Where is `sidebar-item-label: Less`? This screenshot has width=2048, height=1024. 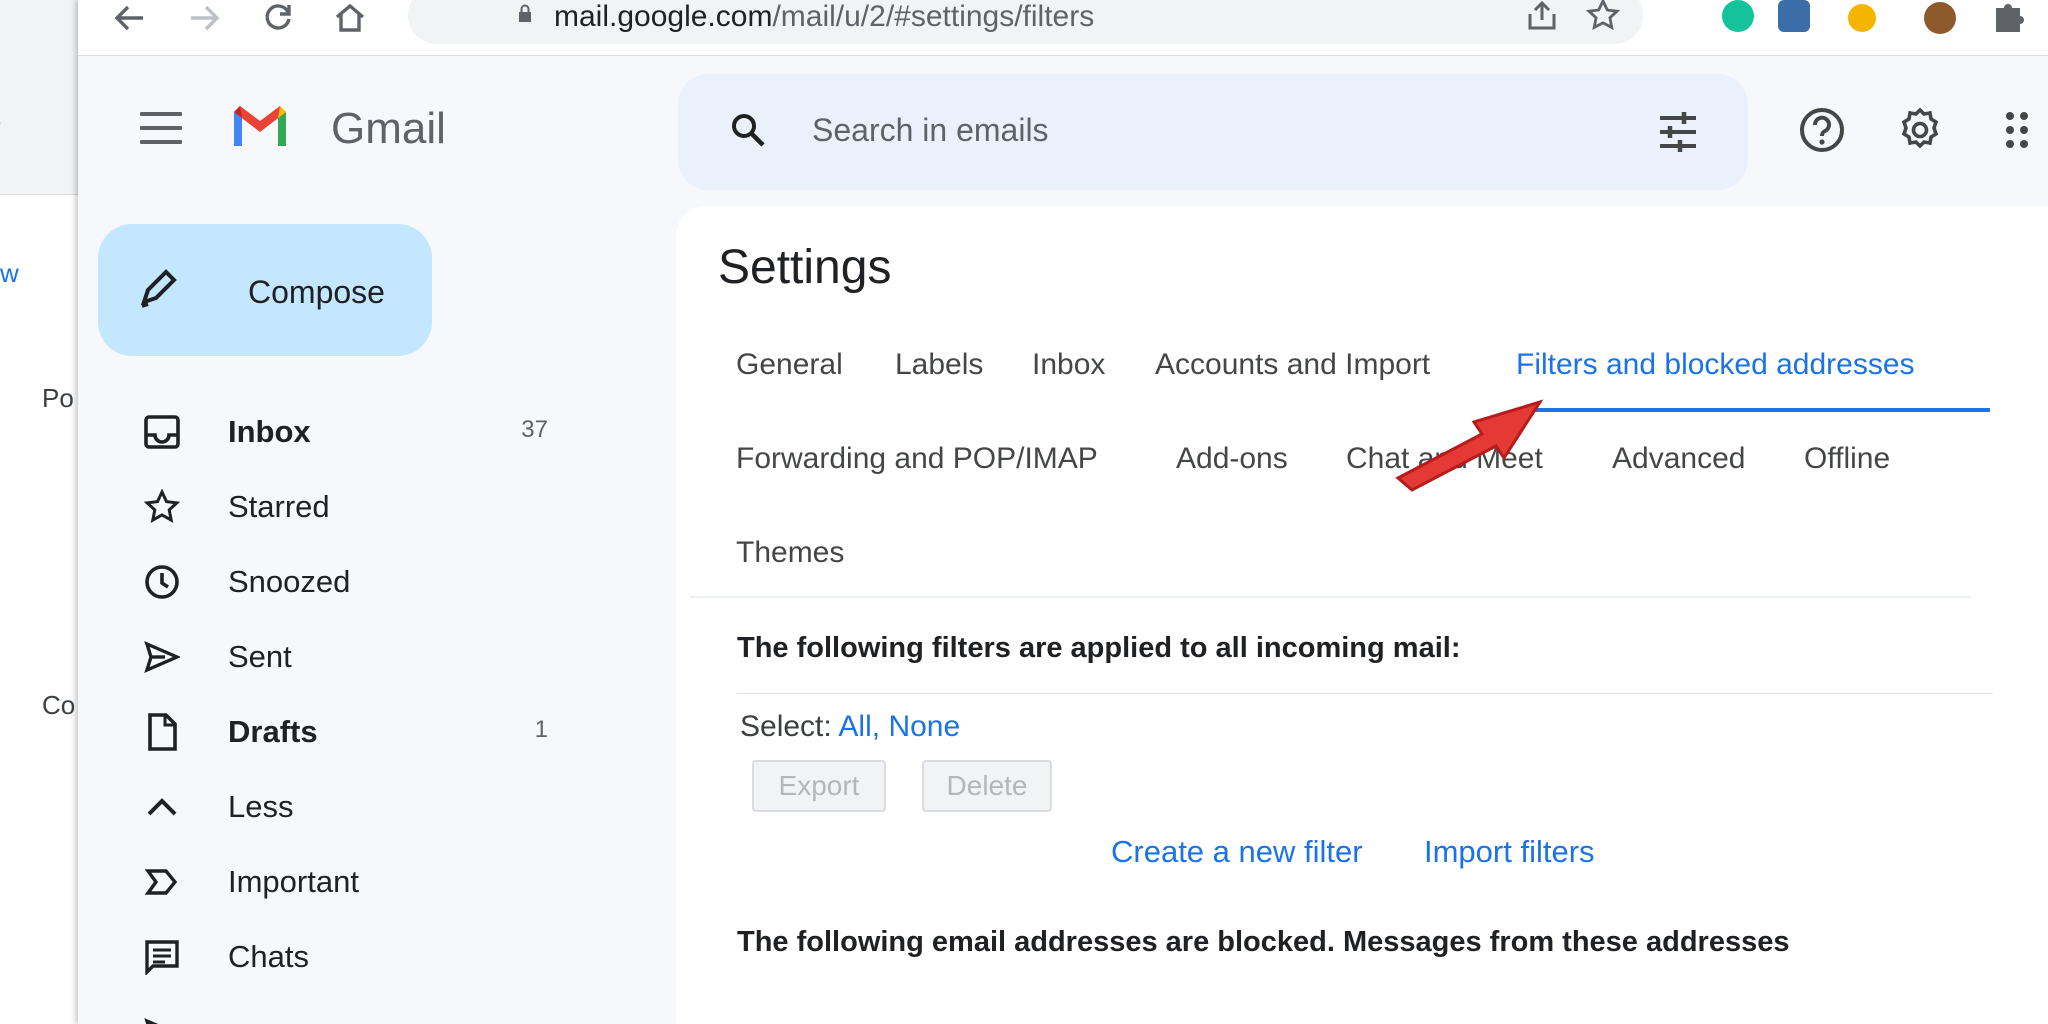 sidebar-item-label: Less is located at coordinates (261, 806).